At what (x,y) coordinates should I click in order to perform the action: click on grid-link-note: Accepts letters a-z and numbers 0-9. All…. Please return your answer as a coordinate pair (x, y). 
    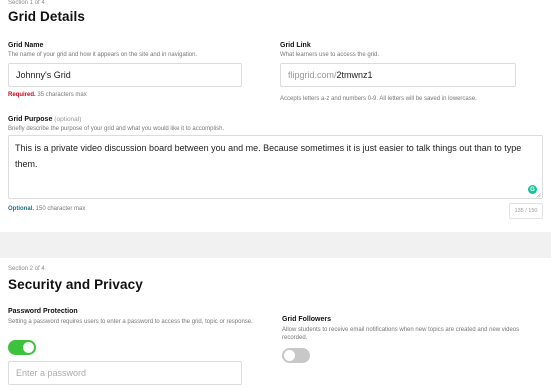
    Looking at the image, I should click on (378, 99).